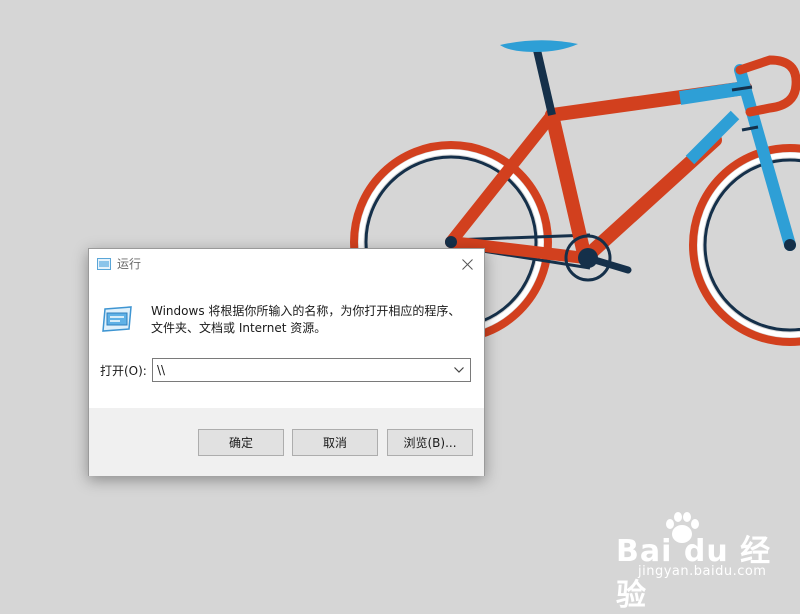 The height and width of the screenshot is (614, 800). Describe the element at coordinates (300, 370) in the screenshot. I see `open-input` at that location.